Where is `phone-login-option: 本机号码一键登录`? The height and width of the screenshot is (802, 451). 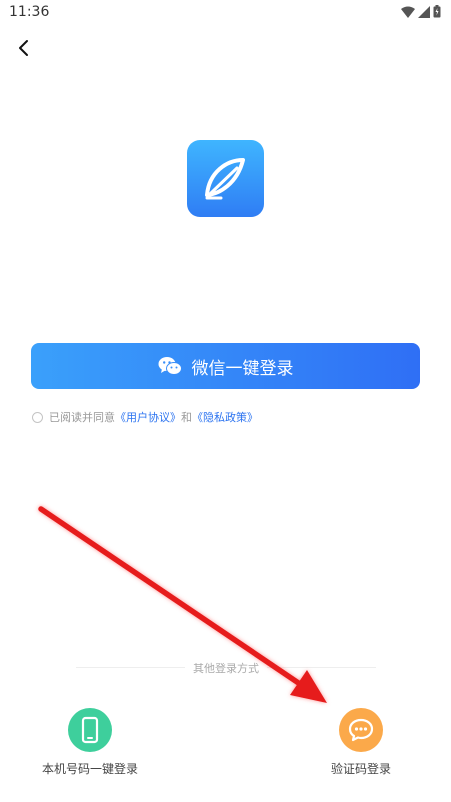 phone-login-option: 本机号码一键登录 is located at coordinates (90, 742).